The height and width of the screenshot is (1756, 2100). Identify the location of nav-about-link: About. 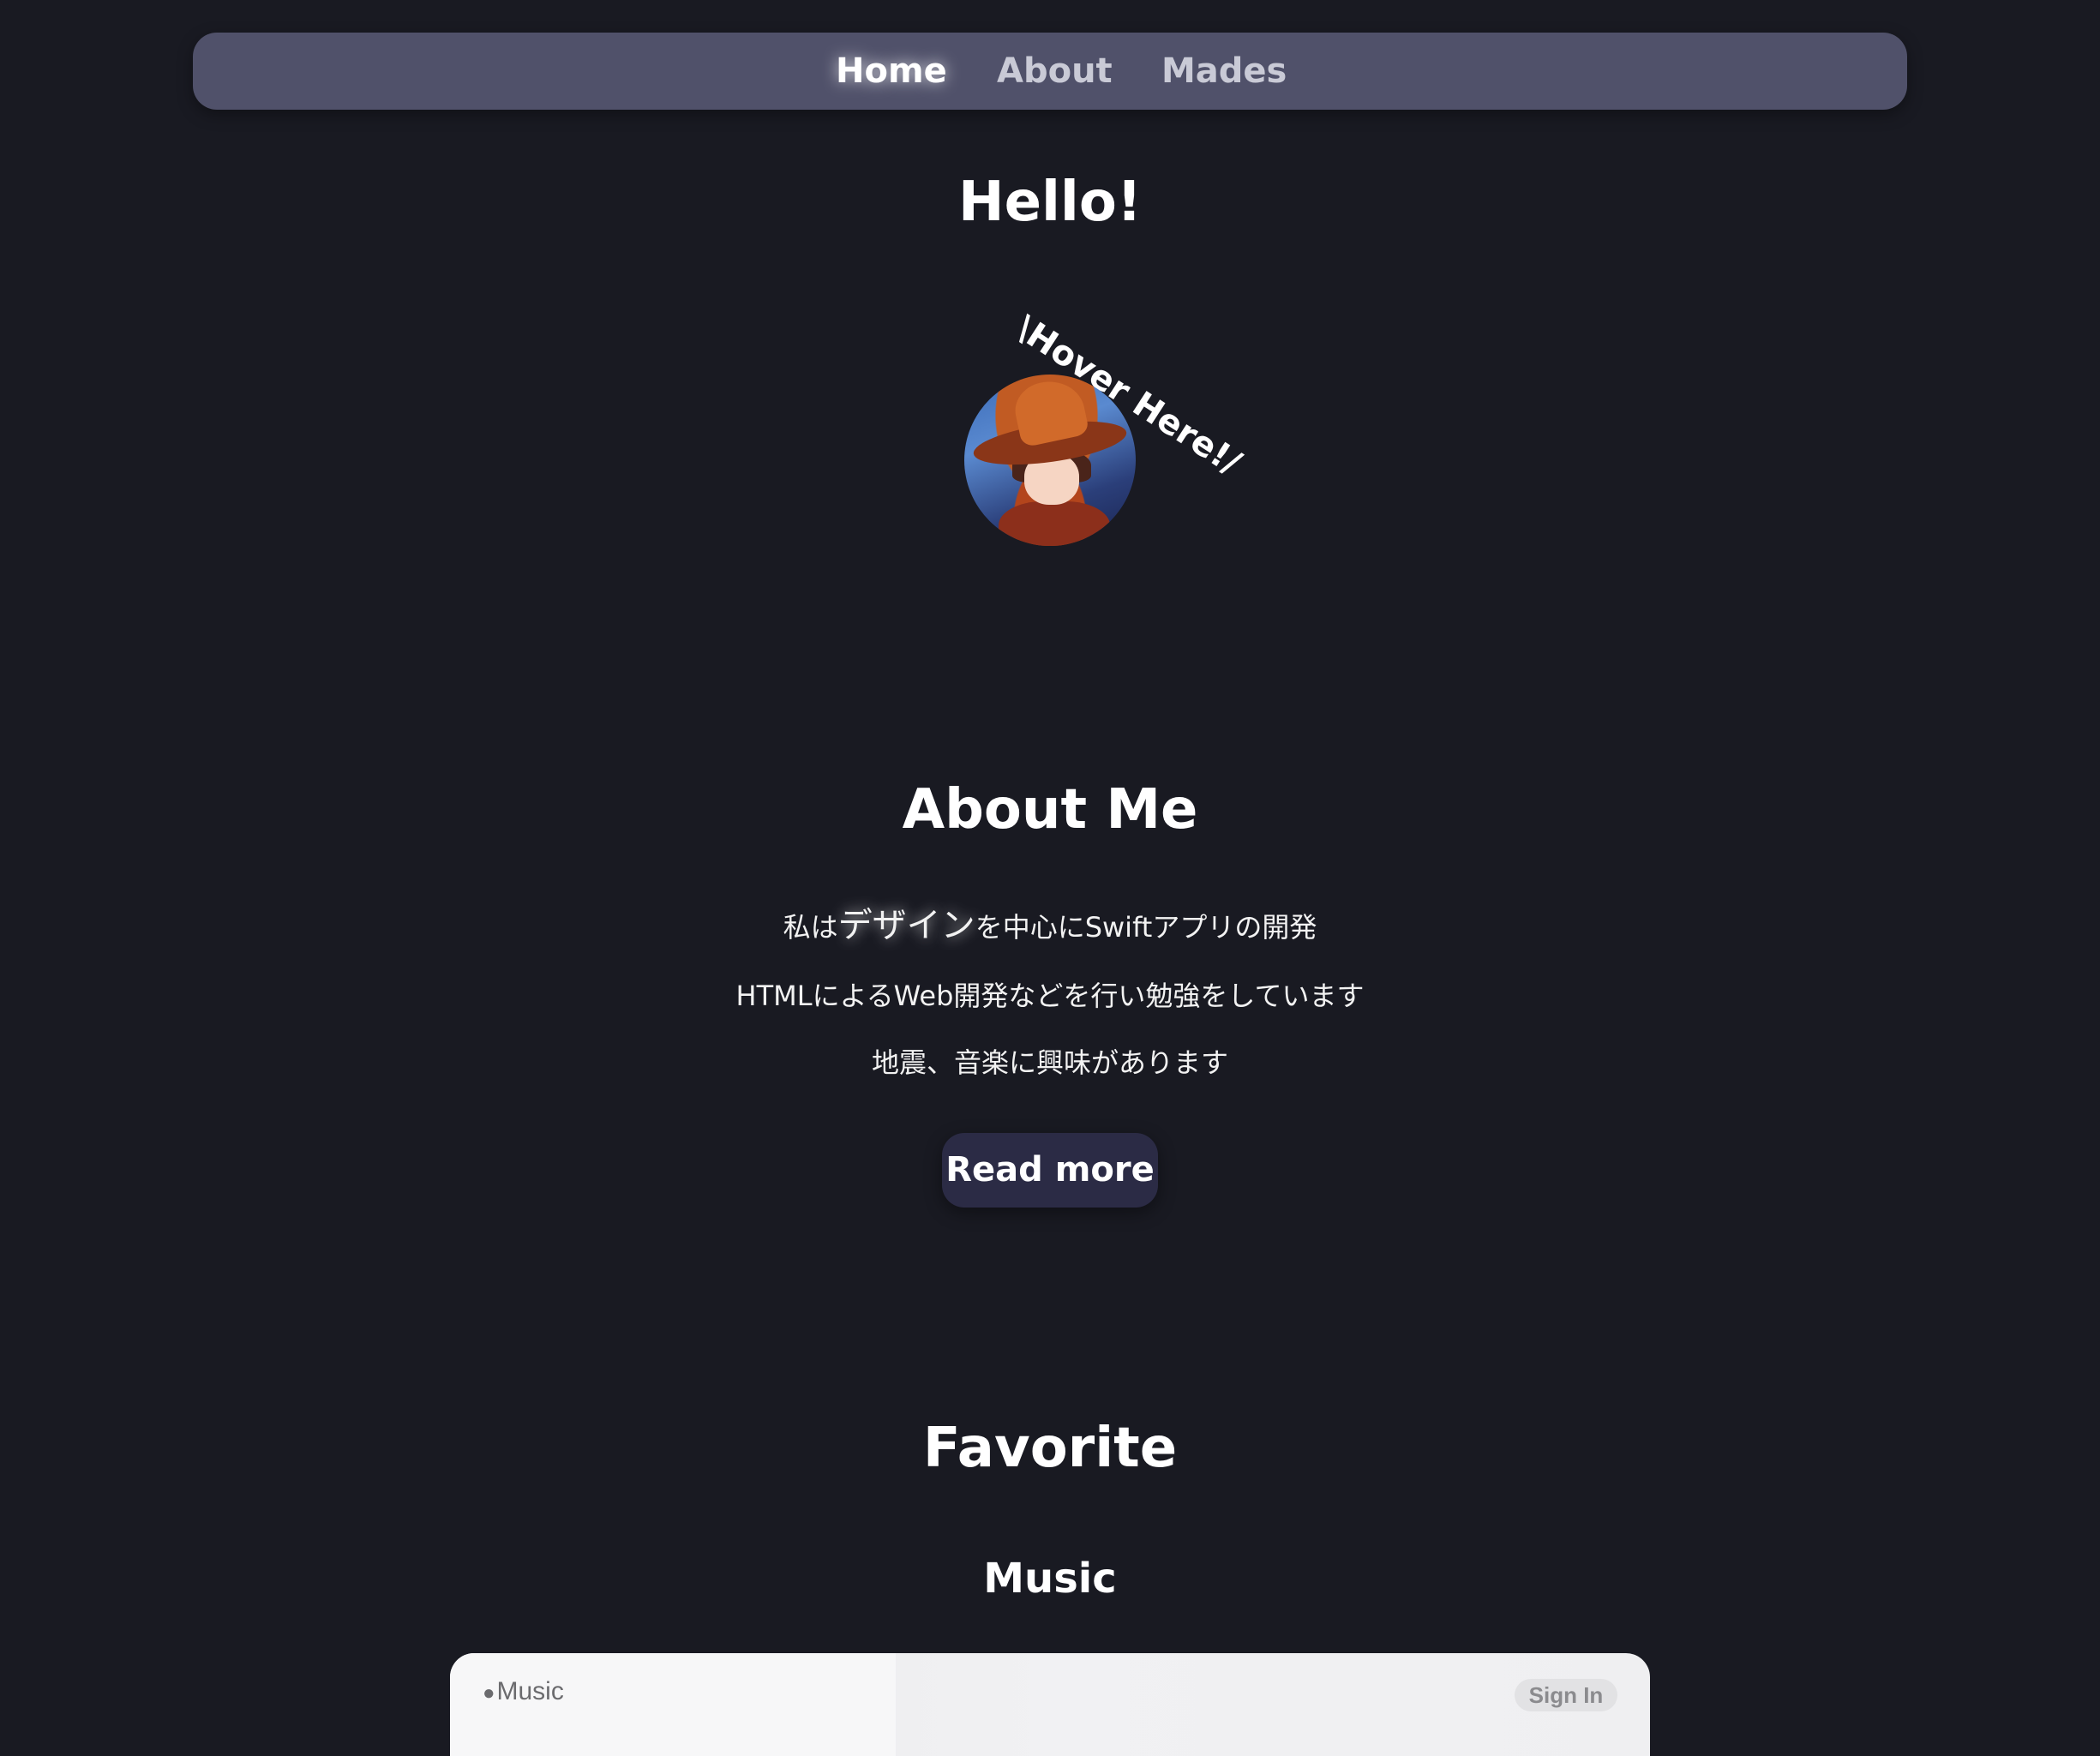
(1055, 71).